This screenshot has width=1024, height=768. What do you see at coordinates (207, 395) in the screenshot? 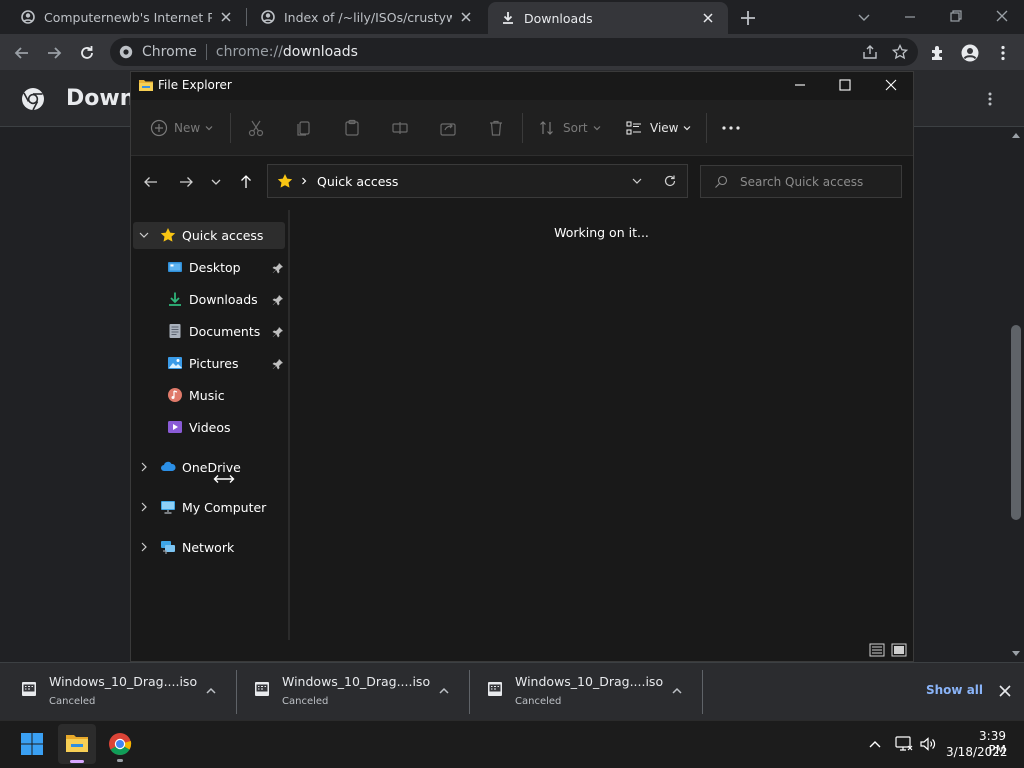
I see `nav-label: Music` at bounding box center [207, 395].